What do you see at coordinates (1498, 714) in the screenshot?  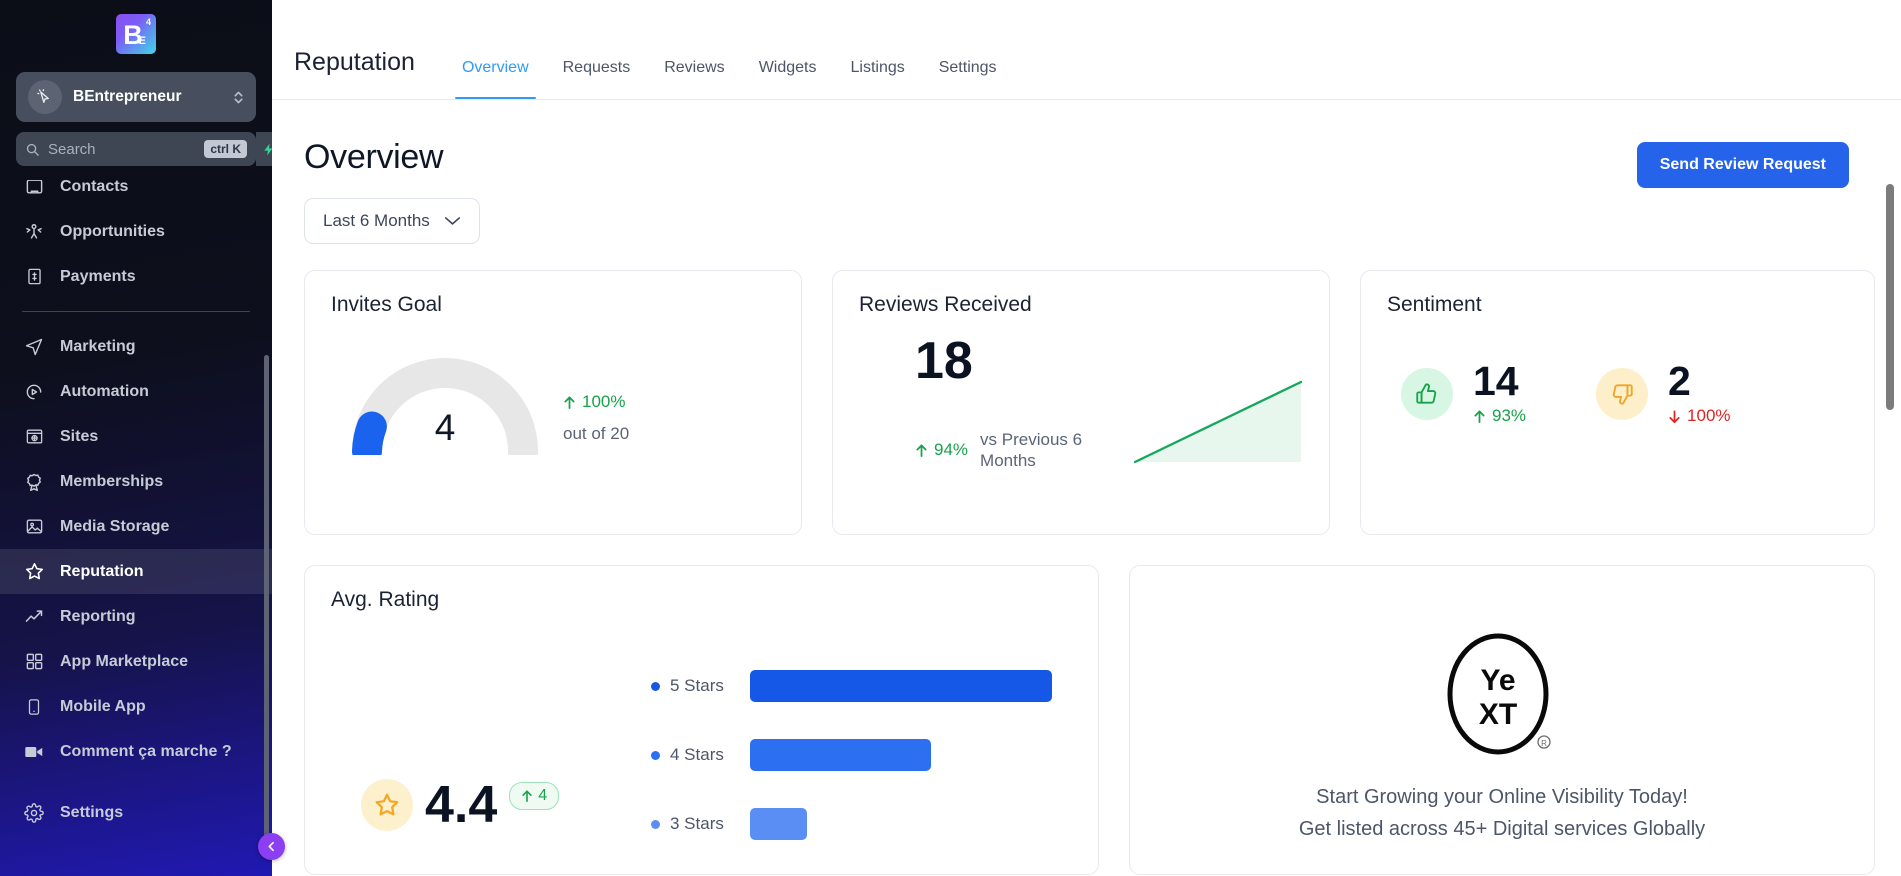 I see `svg-text: XT` at bounding box center [1498, 714].